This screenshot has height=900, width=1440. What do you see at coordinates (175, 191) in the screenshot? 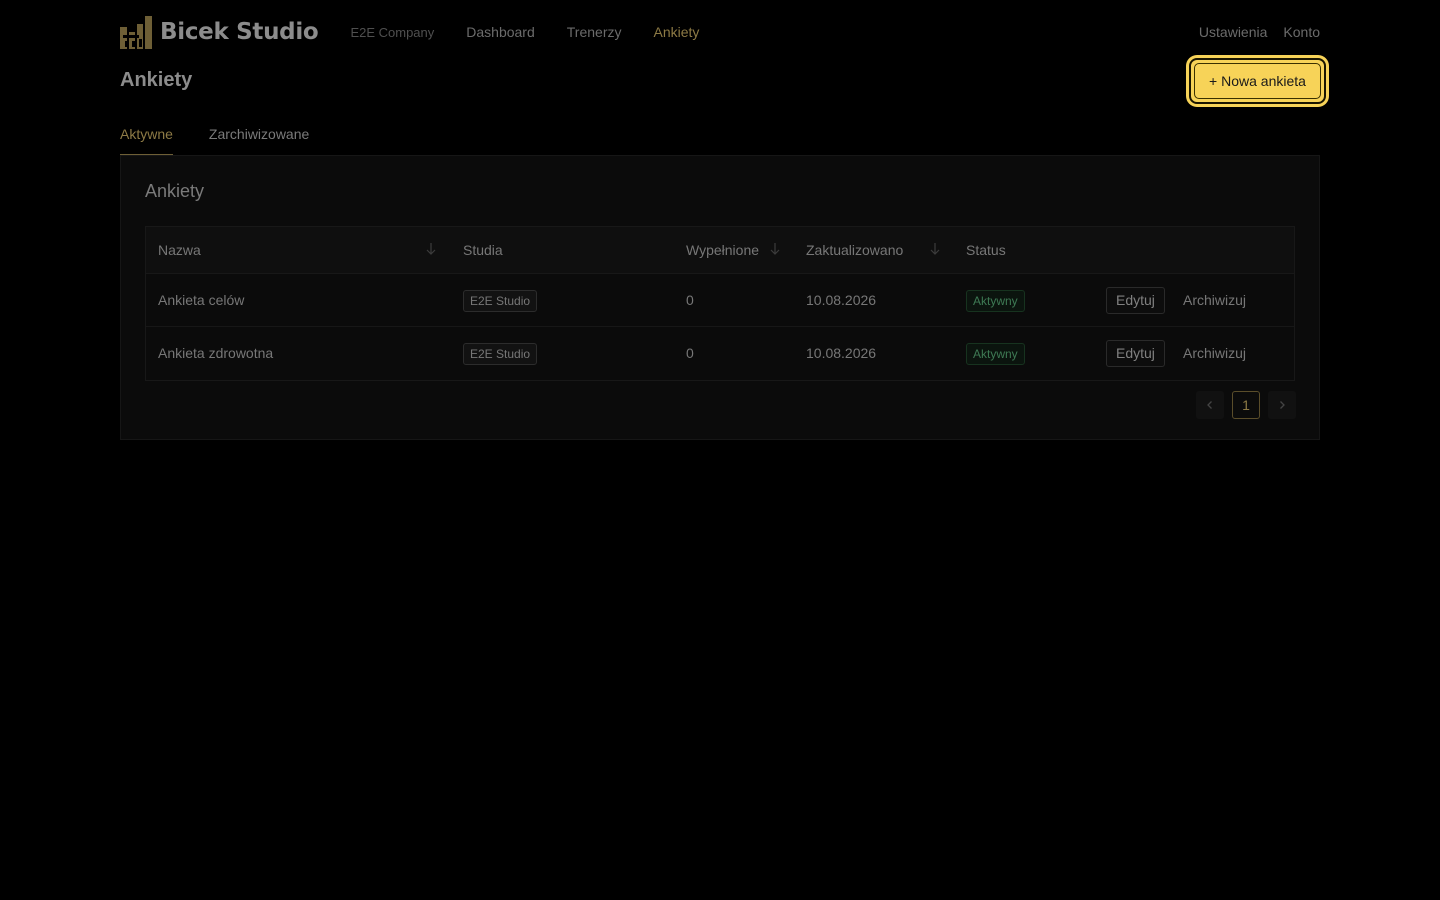
I see `card-title: Ankiety` at bounding box center [175, 191].